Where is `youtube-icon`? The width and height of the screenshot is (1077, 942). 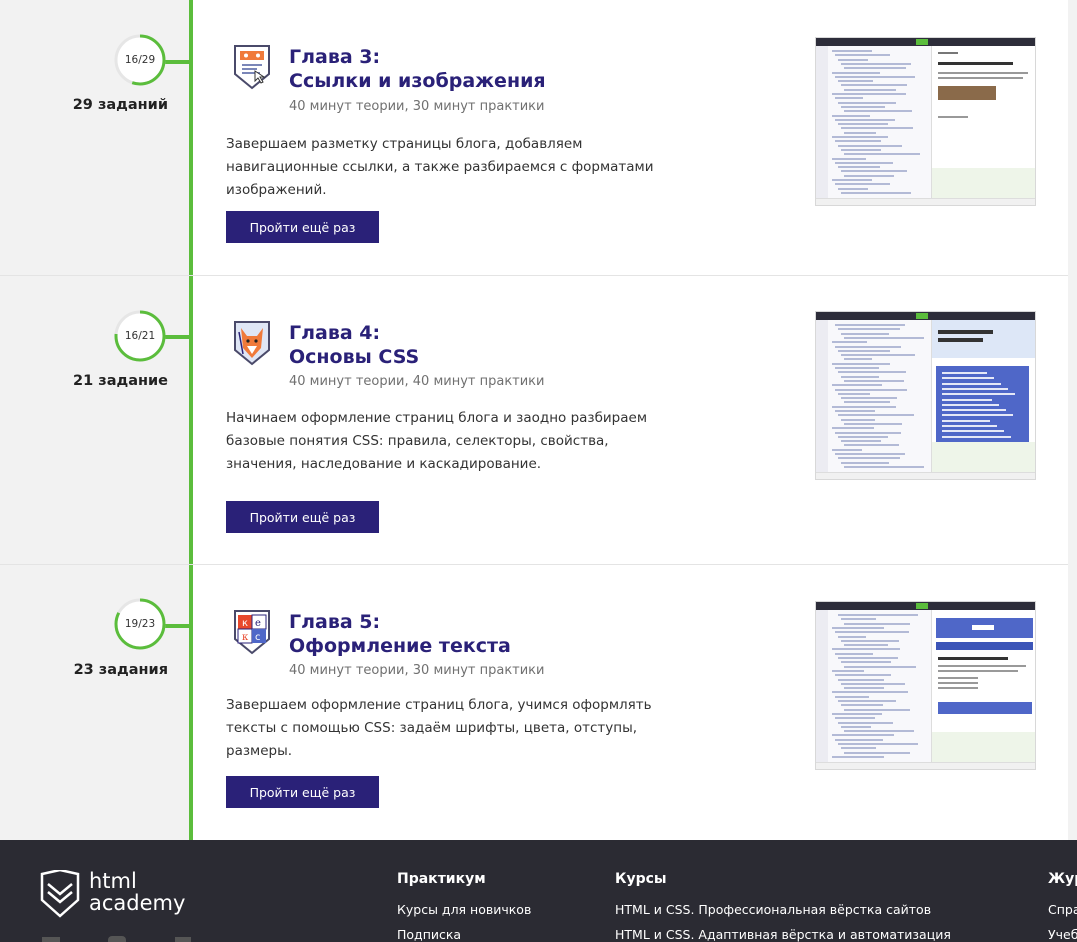
youtube-icon is located at coordinates (117, 939).